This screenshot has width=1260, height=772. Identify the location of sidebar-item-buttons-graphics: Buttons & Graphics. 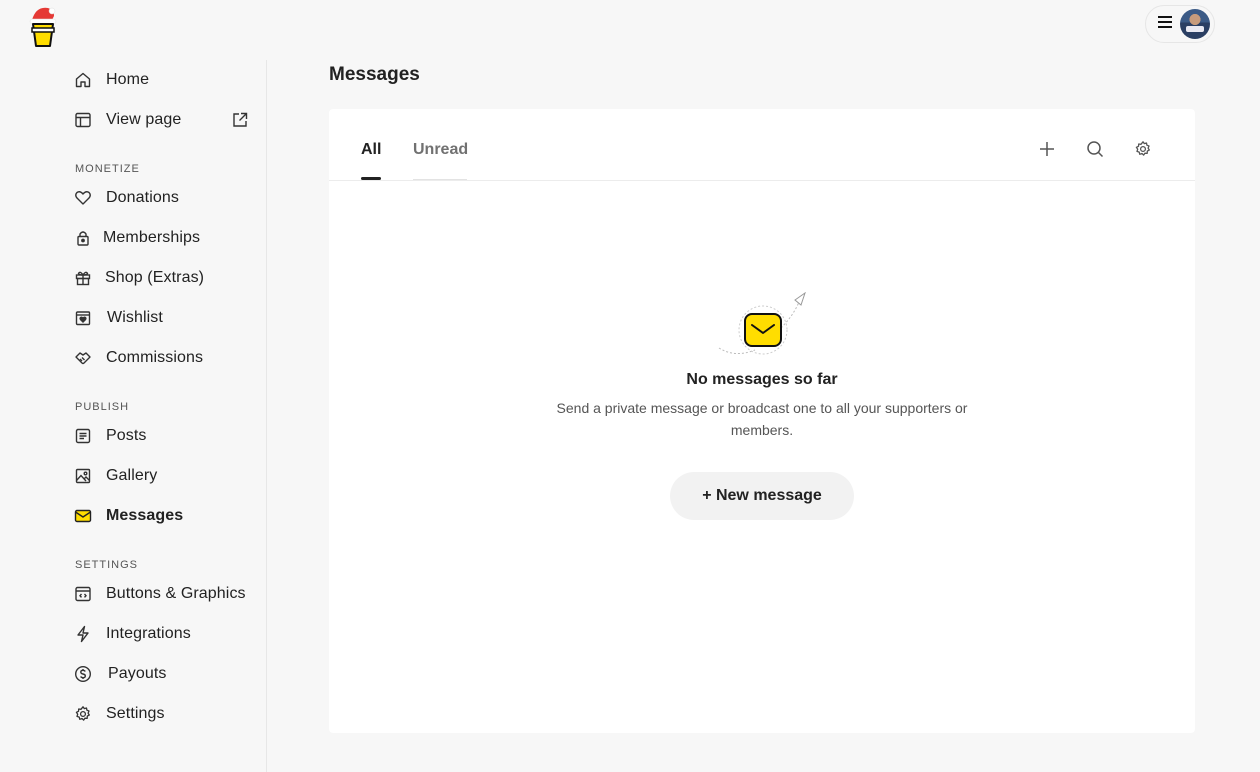
(160, 594).